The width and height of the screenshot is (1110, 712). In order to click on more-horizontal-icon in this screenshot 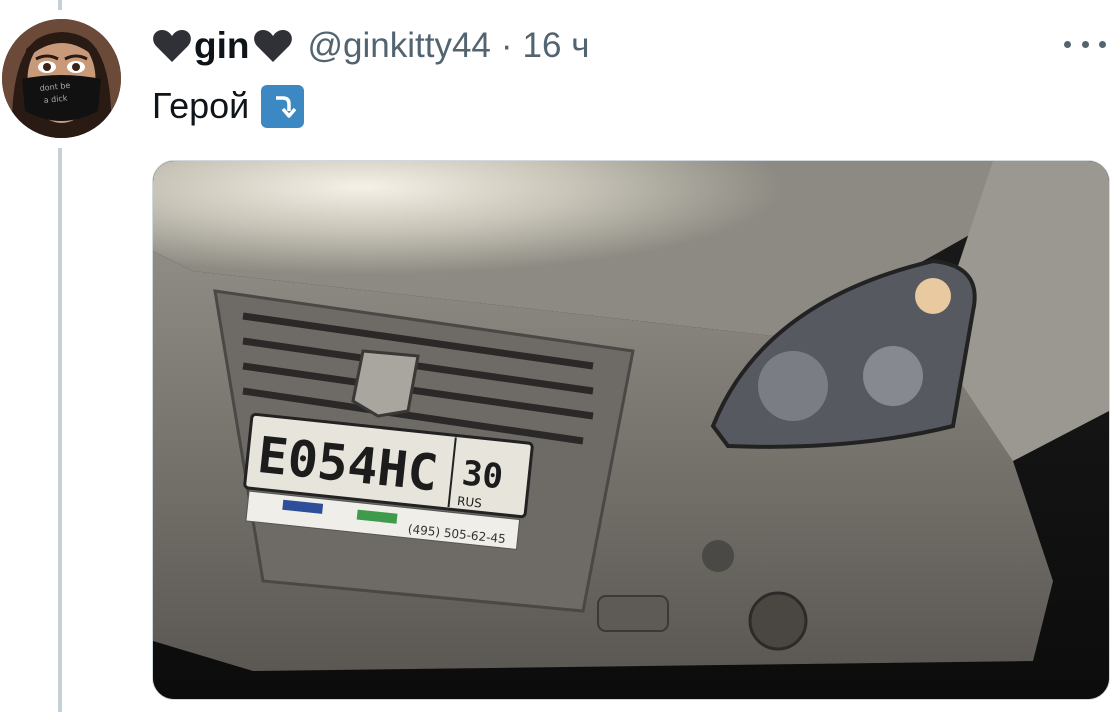, I will do `click(1067, 44)`.